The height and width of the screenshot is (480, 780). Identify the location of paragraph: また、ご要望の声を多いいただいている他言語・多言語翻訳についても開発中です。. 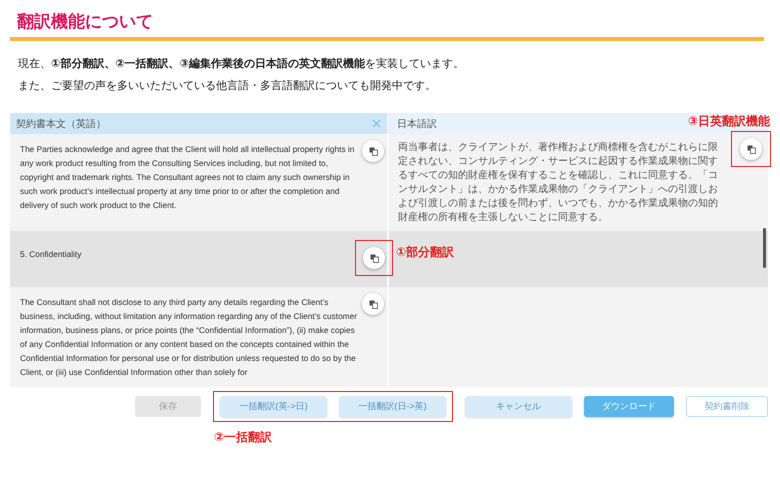
(227, 86).